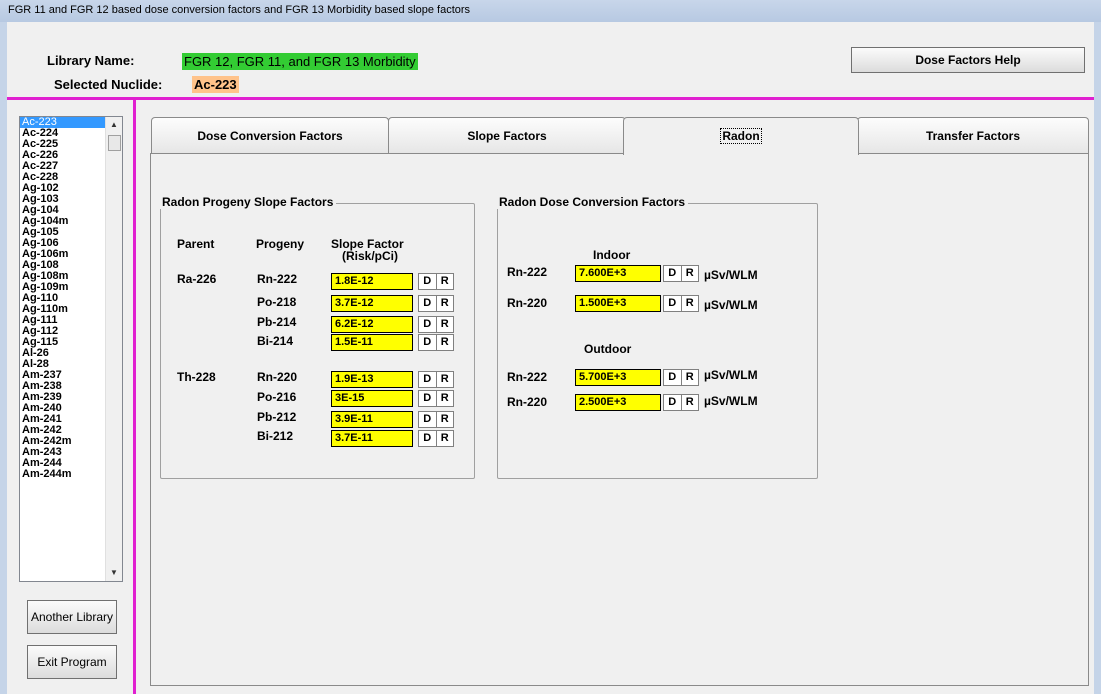 The image size is (1101, 694). I want to click on progeny-label: Bi-212, so click(275, 436).